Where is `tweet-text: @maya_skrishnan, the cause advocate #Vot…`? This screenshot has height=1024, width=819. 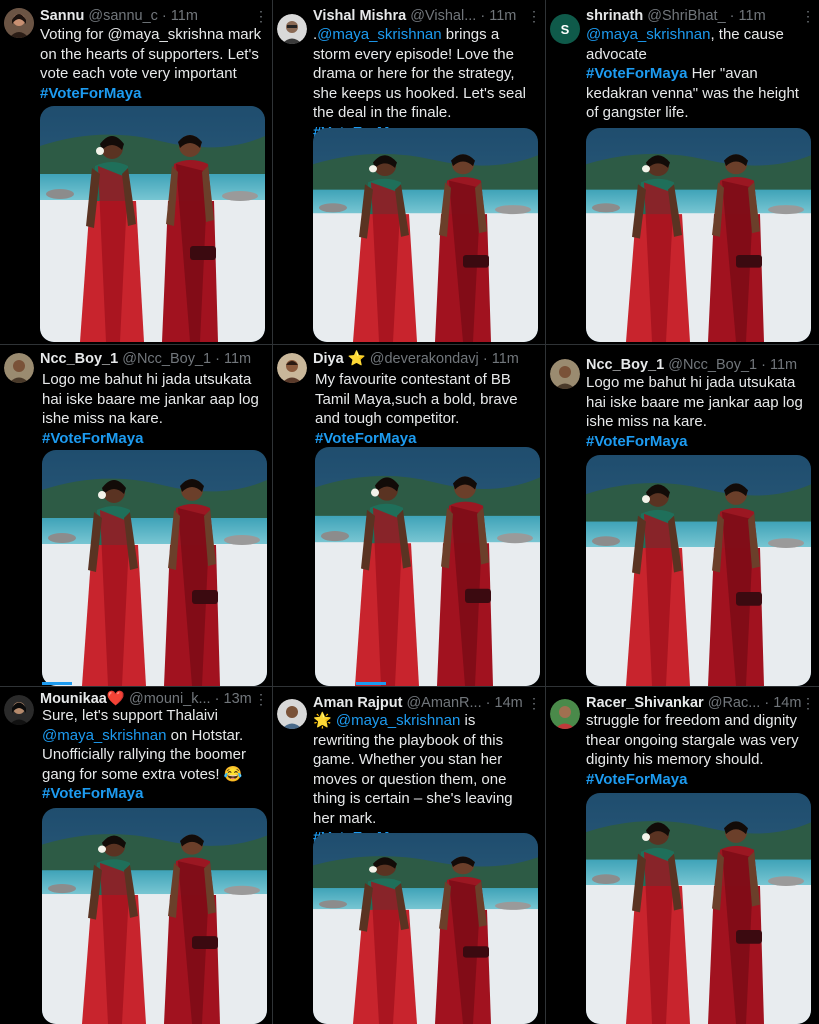
tweet-text: @maya_skrishnan, the cause advocate #Vot… is located at coordinates (697, 74).